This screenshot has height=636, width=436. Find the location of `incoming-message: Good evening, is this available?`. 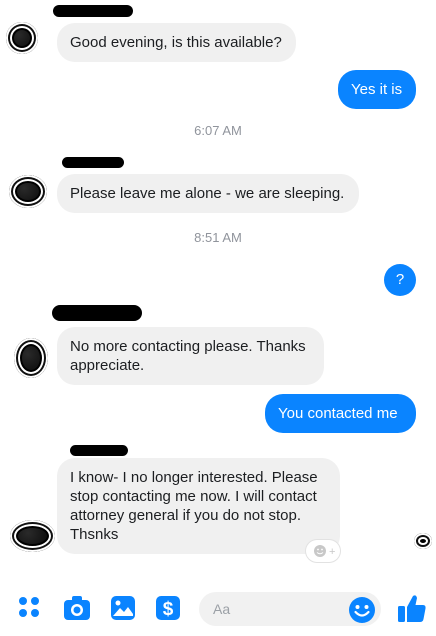

incoming-message: Good evening, is this available? is located at coordinates (176, 42).